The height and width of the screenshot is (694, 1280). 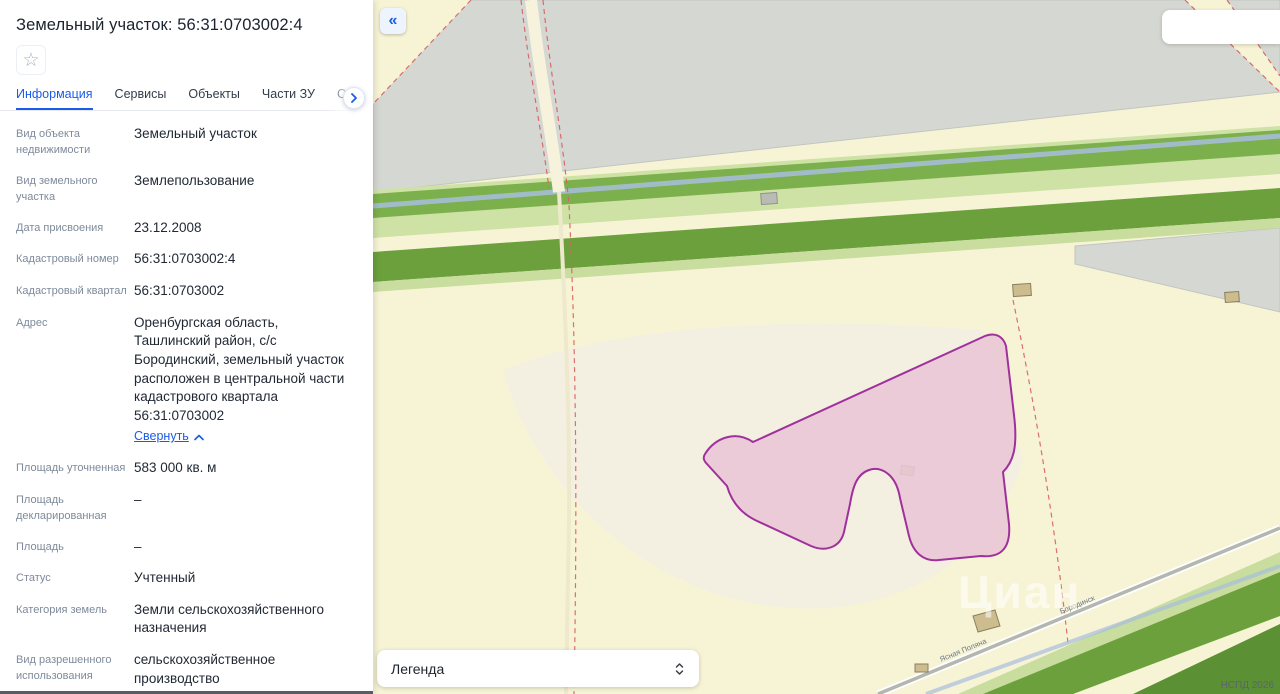 What do you see at coordinates (168, 227) in the screenshot?
I see `field-value: 23.12.2008` at bounding box center [168, 227].